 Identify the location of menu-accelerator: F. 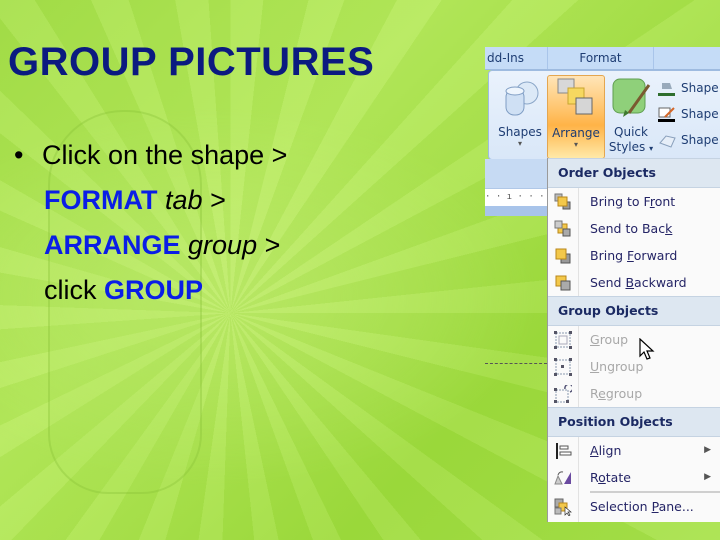
(630, 255).